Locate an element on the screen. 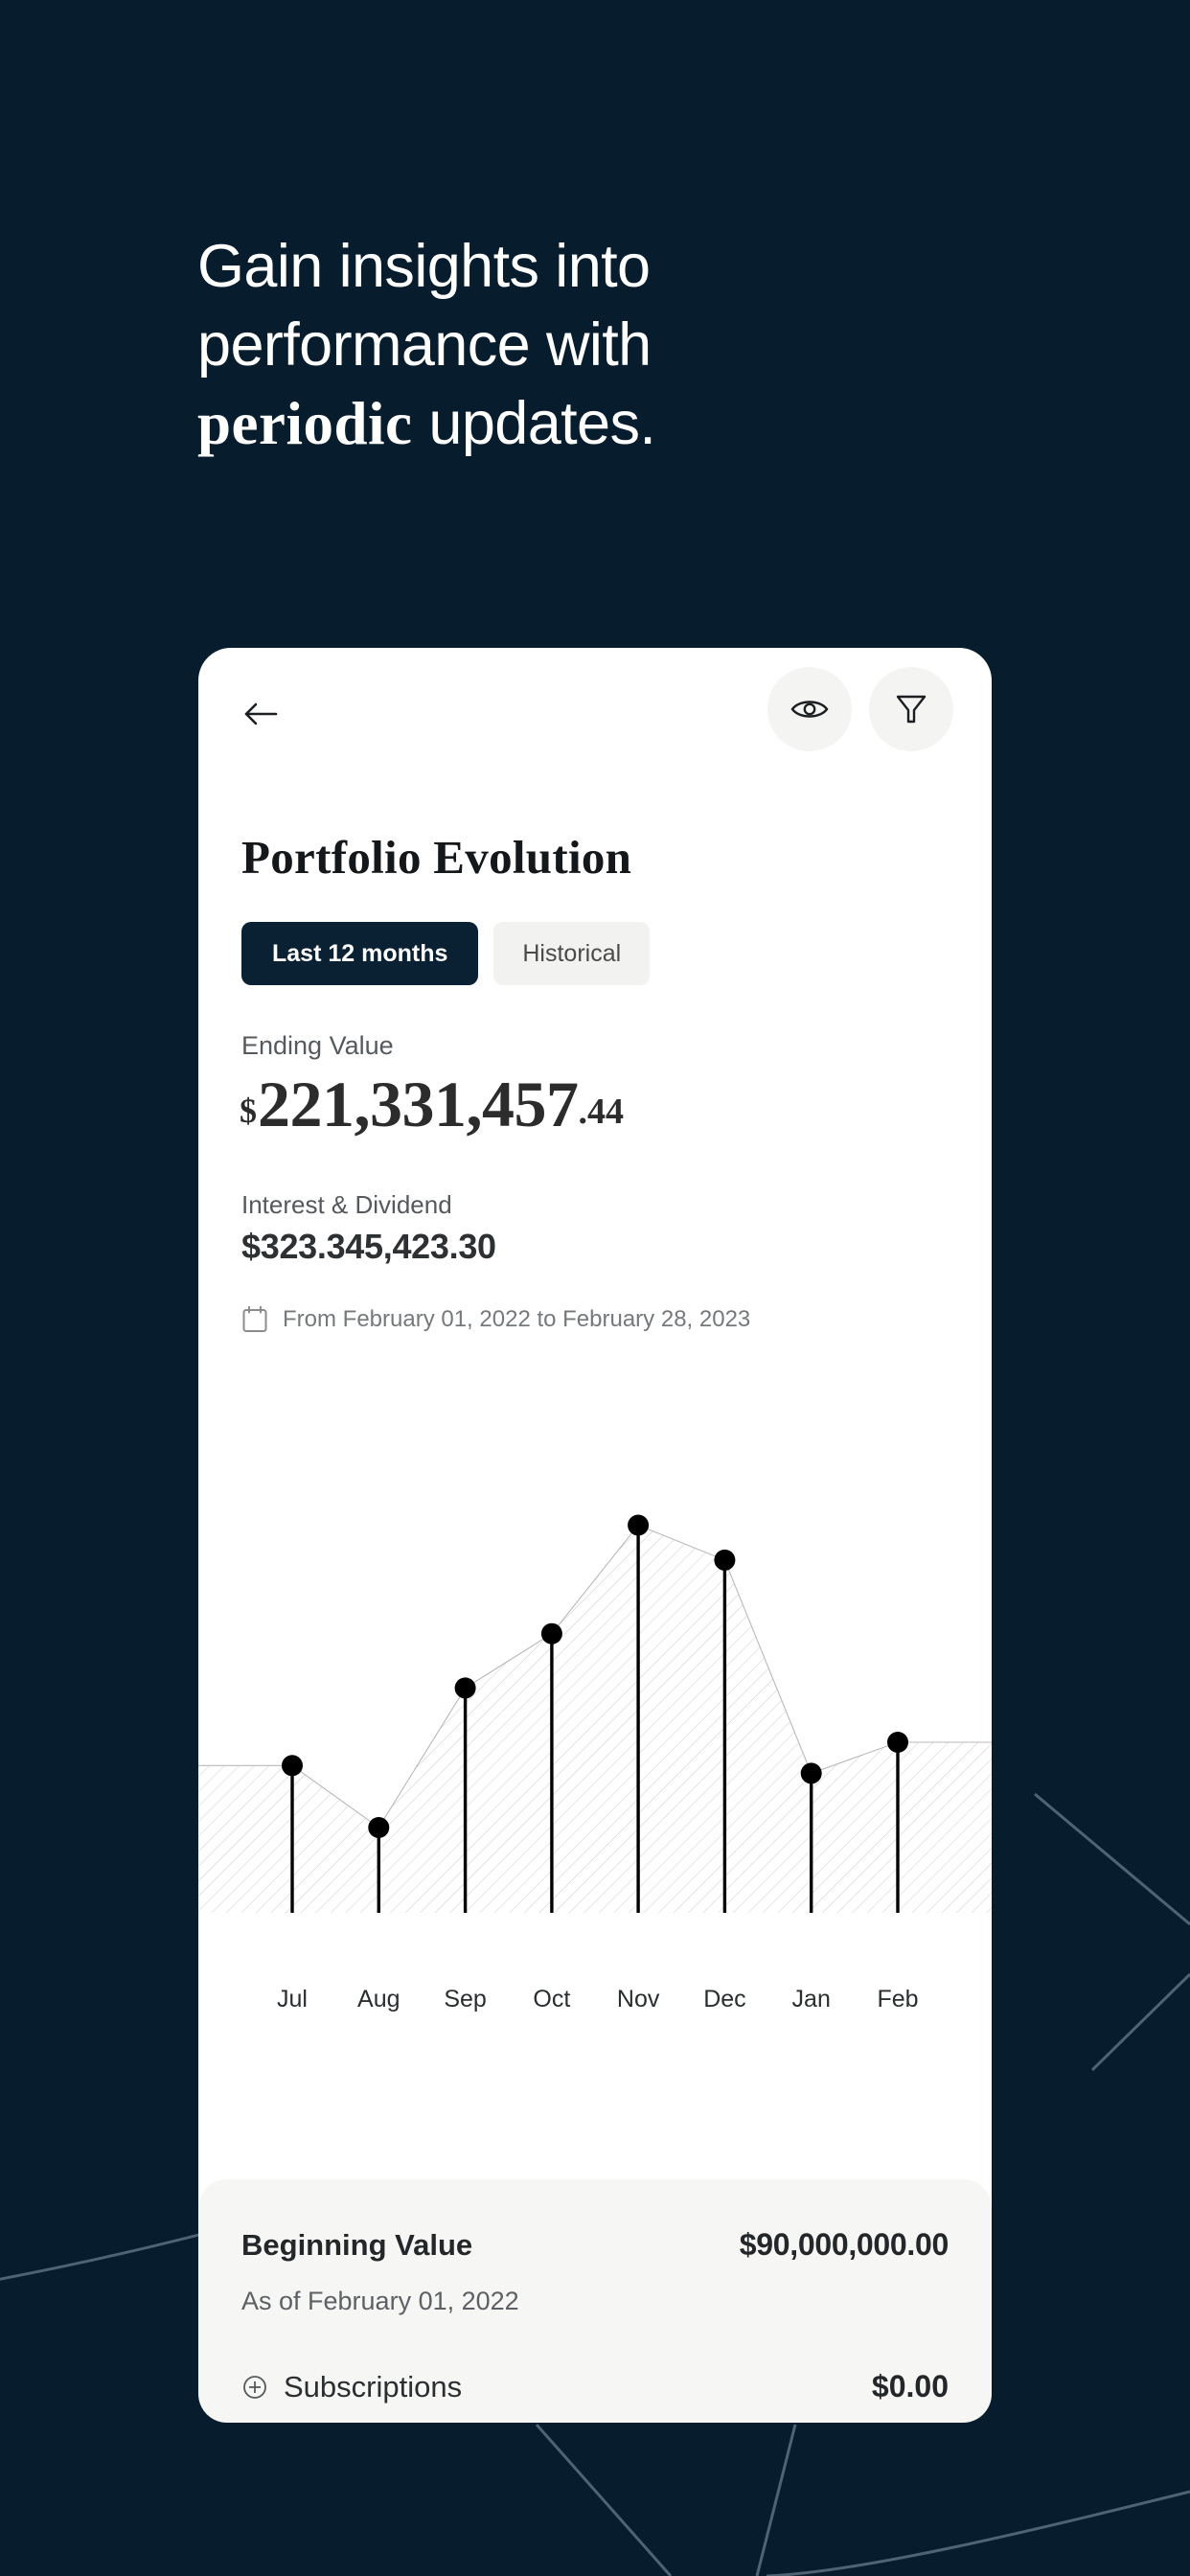  headline-line-1: Gain insights into is located at coordinates (424, 266).